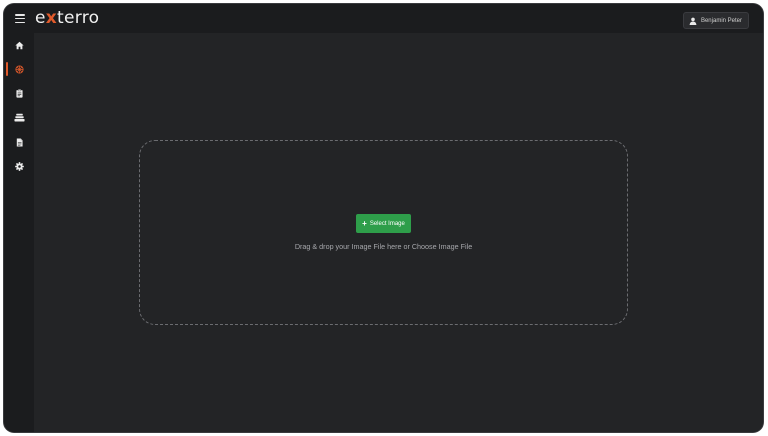 This screenshot has width=768, height=436. What do you see at coordinates (364, 223) in the screenshot?
I see `plus-icon: +` at bounding box center [364, 223].